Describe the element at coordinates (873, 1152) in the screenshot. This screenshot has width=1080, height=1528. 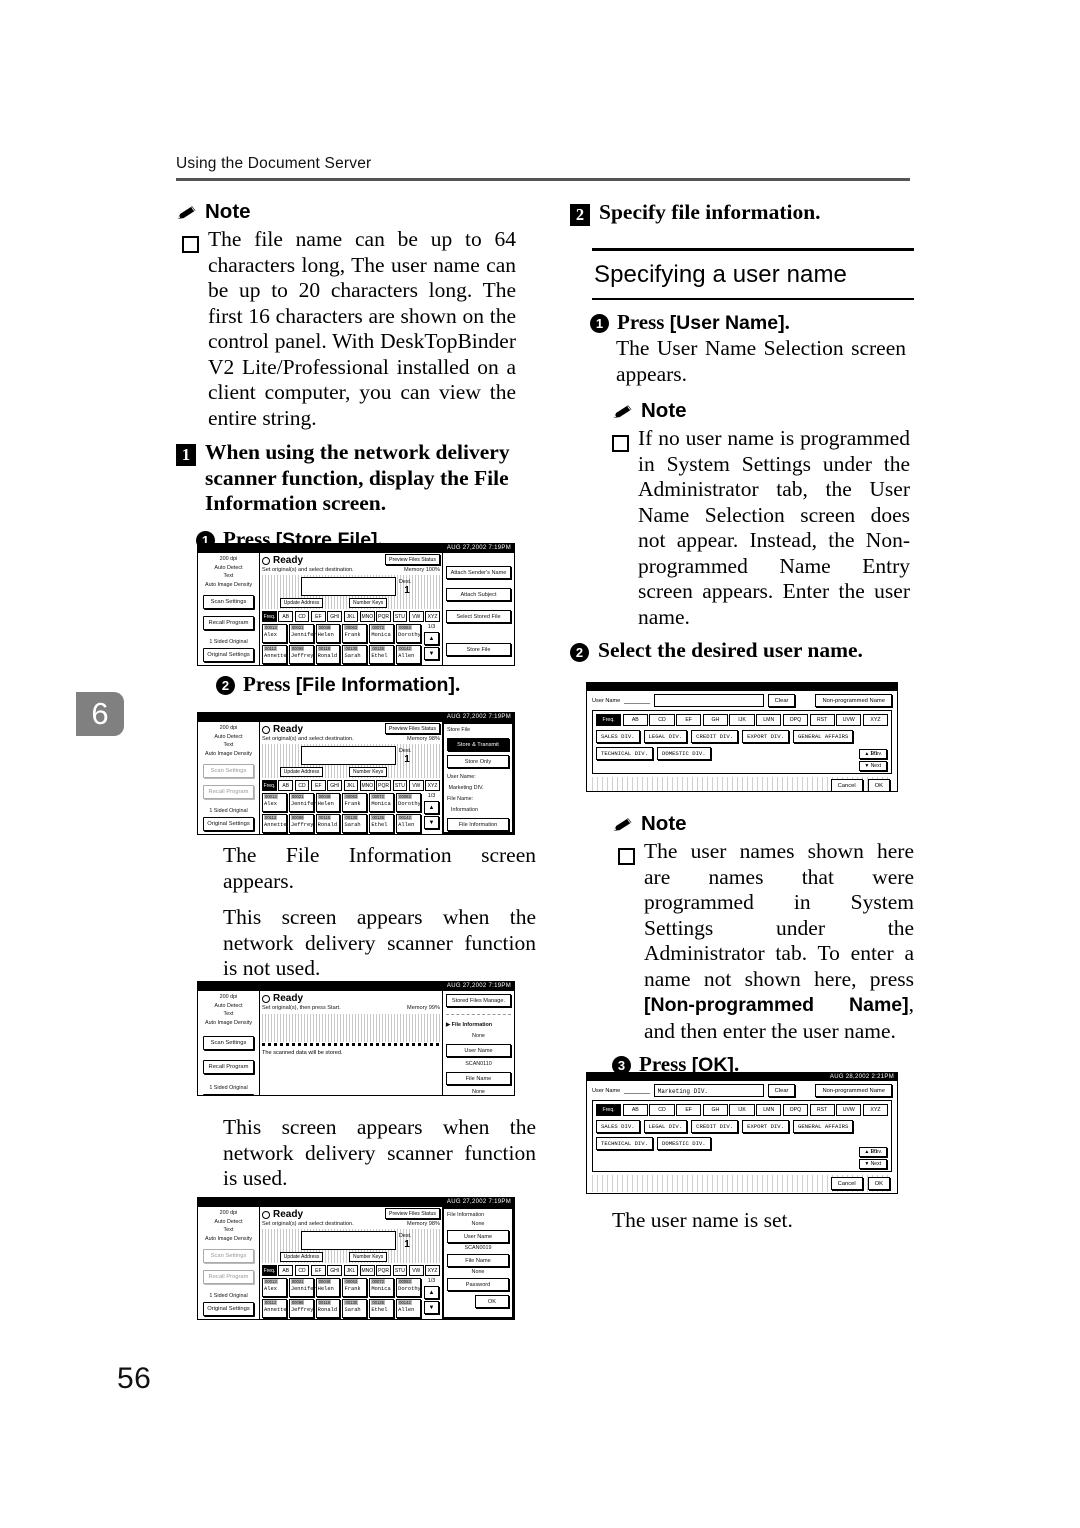
I see `prev-button: ▲ Prev.` at that location.